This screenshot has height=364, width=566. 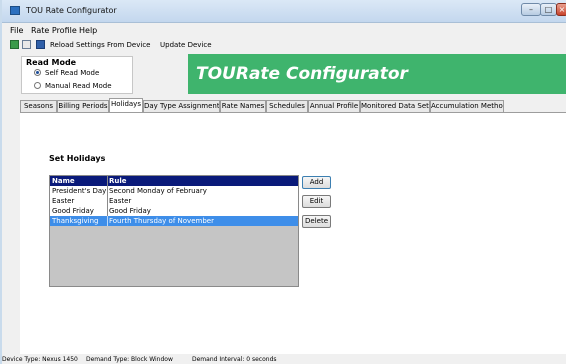 What do you see at coordinates (38, 106) in the screenshot?
I see `tab-seasons: Seasons` at bounding box center [38, 106].